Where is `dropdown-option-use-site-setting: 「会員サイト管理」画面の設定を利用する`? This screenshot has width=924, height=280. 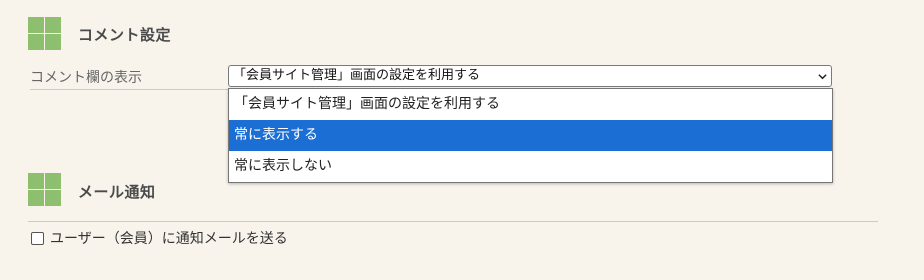 dropdown-option-use-site-setting: 「会員サイト管理」画面の設定を利用する is located at coordinates (530, 104).